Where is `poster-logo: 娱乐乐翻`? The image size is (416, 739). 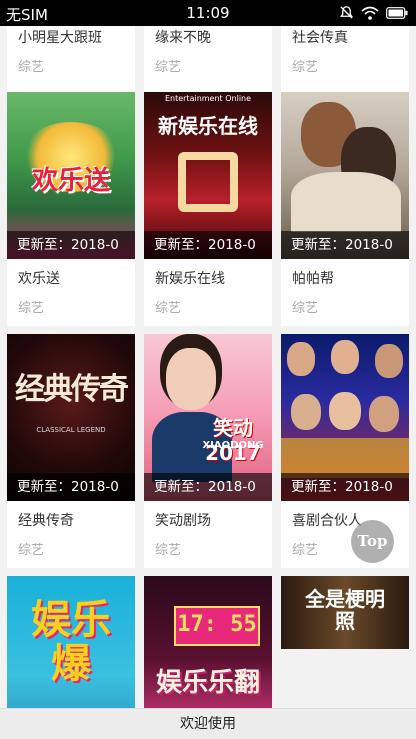 poster-logo: 娱乐乐翻 is located at coordinates (207, 683).